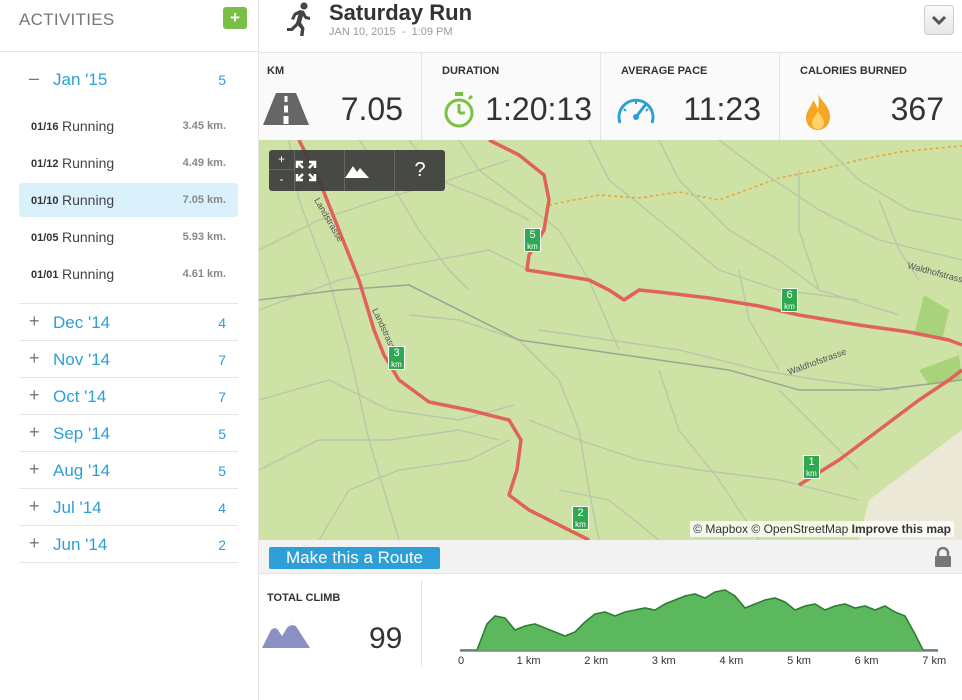 The width and height of the screenshot is (962, 700). I want to click on activity-row: 01/05 Running 5.93 km., so click(128, 237).